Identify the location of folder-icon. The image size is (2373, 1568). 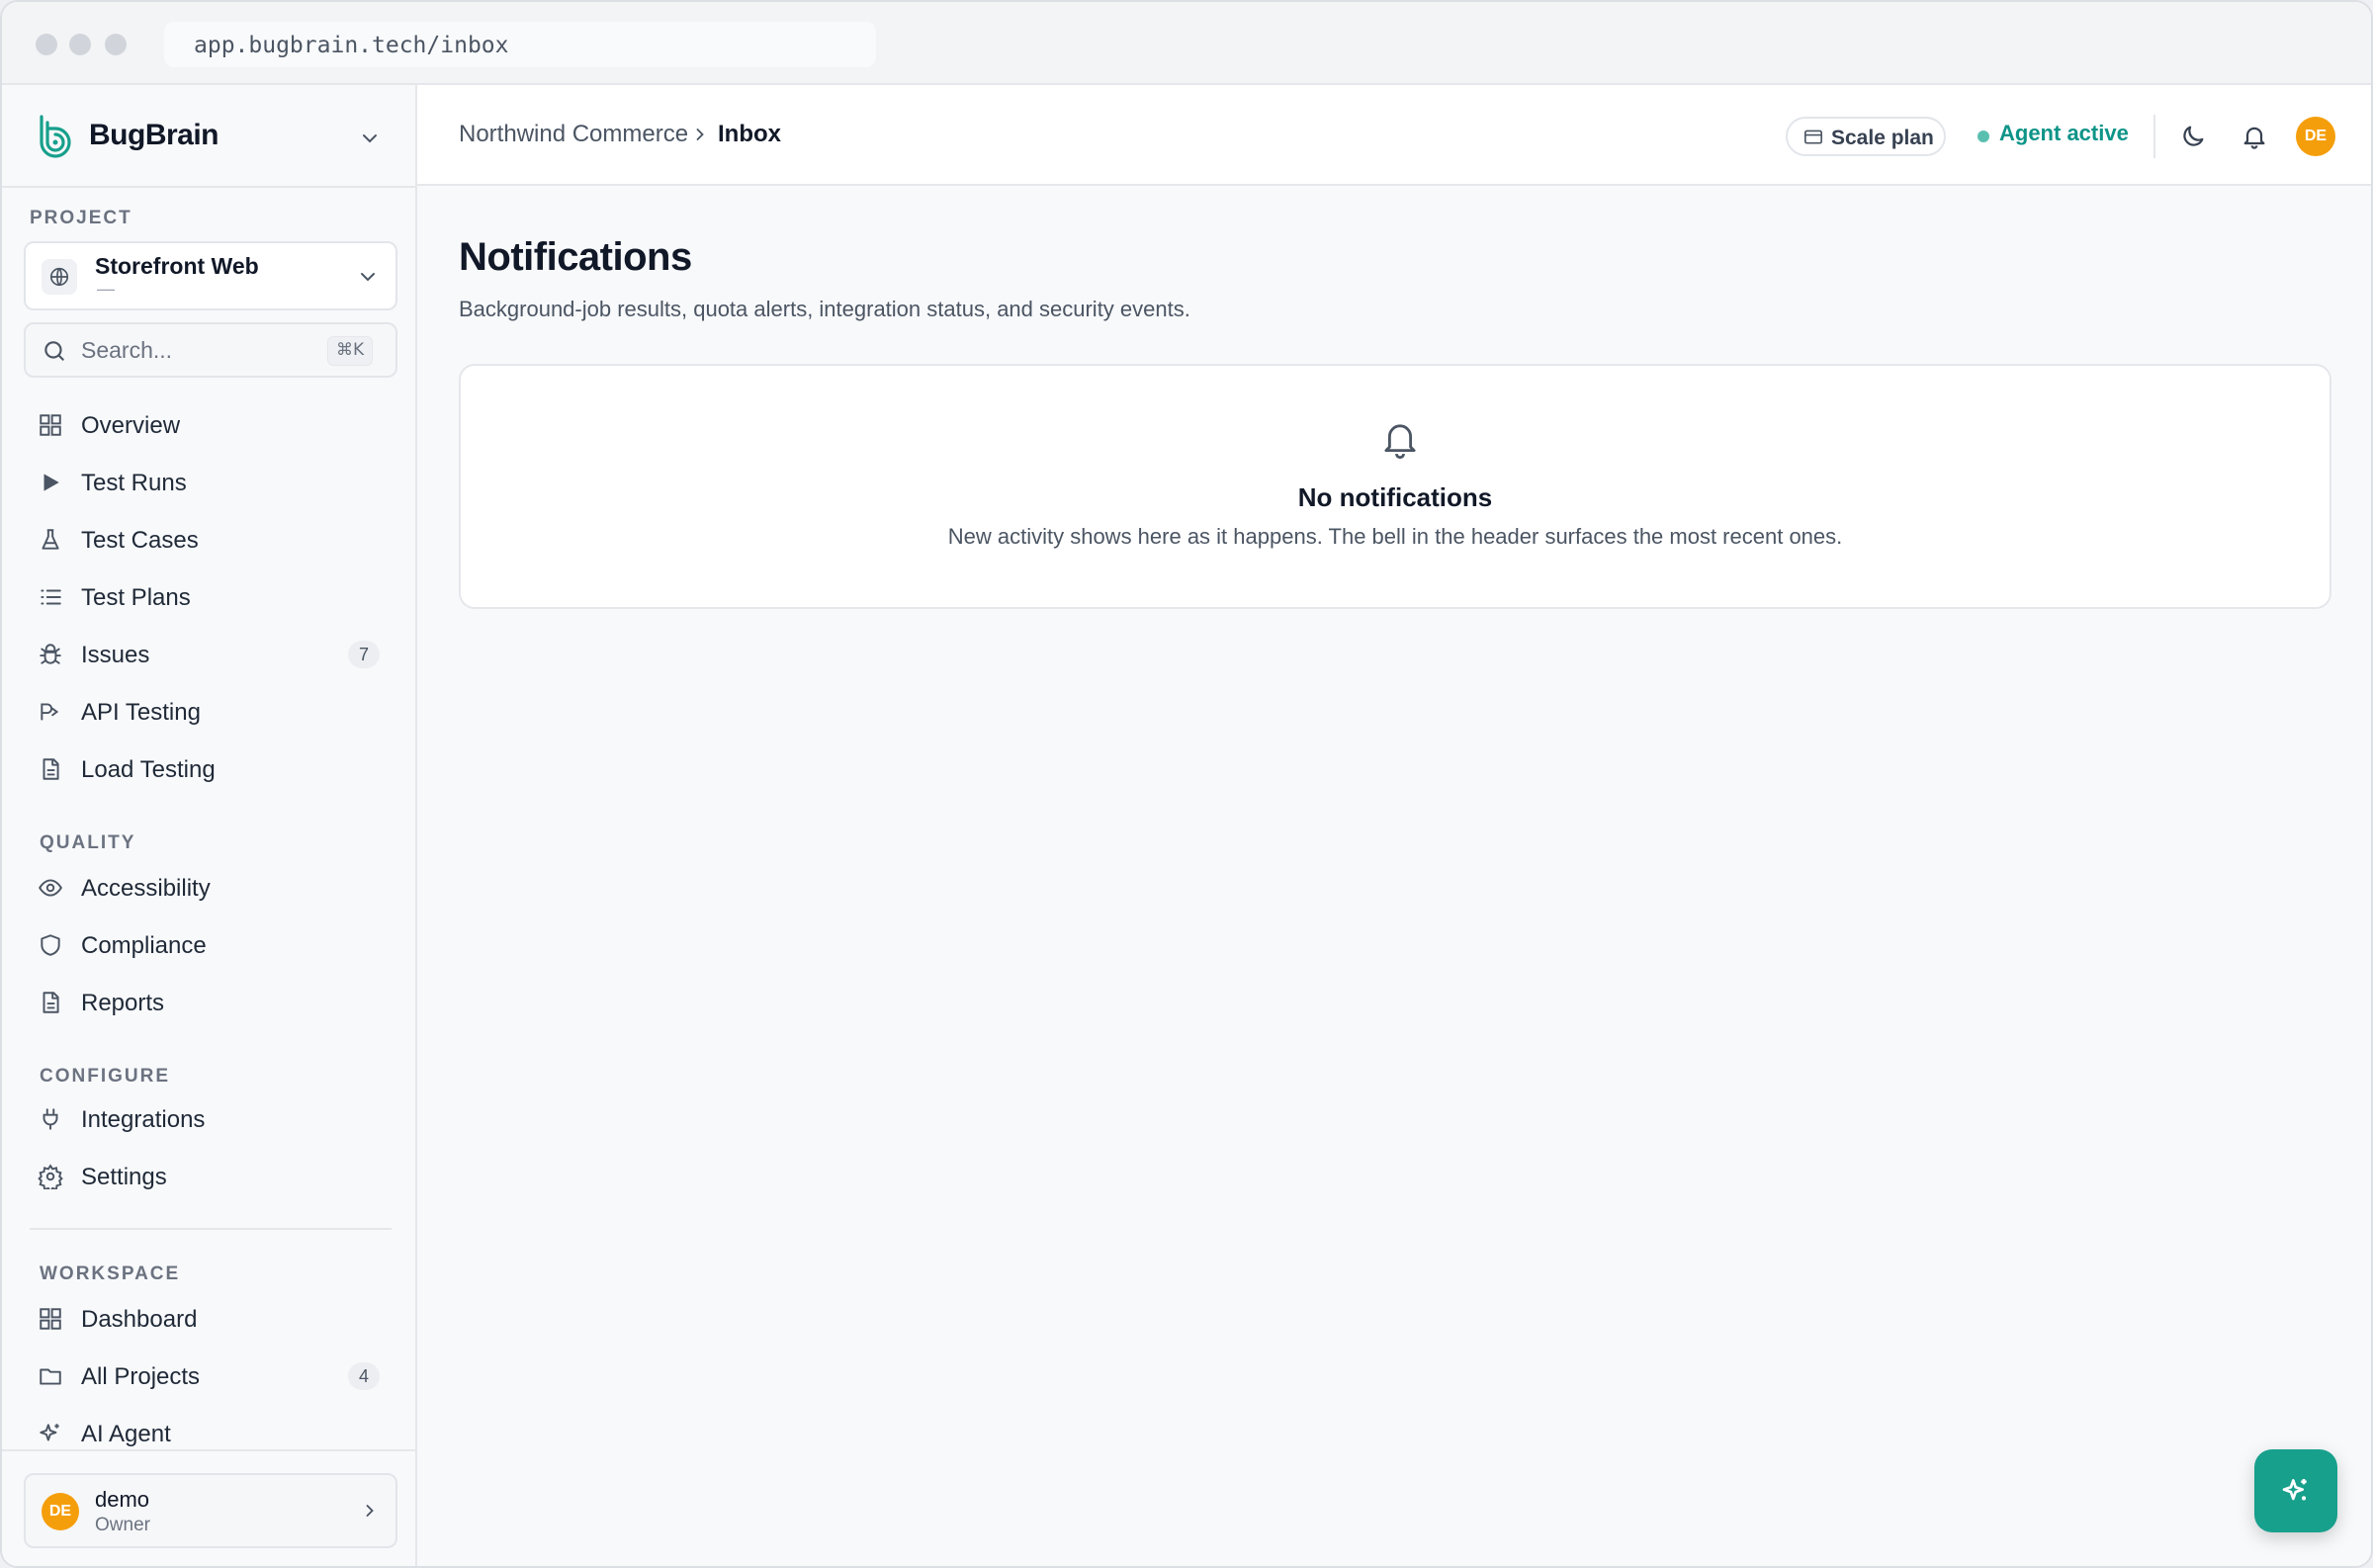
(50, 1376).